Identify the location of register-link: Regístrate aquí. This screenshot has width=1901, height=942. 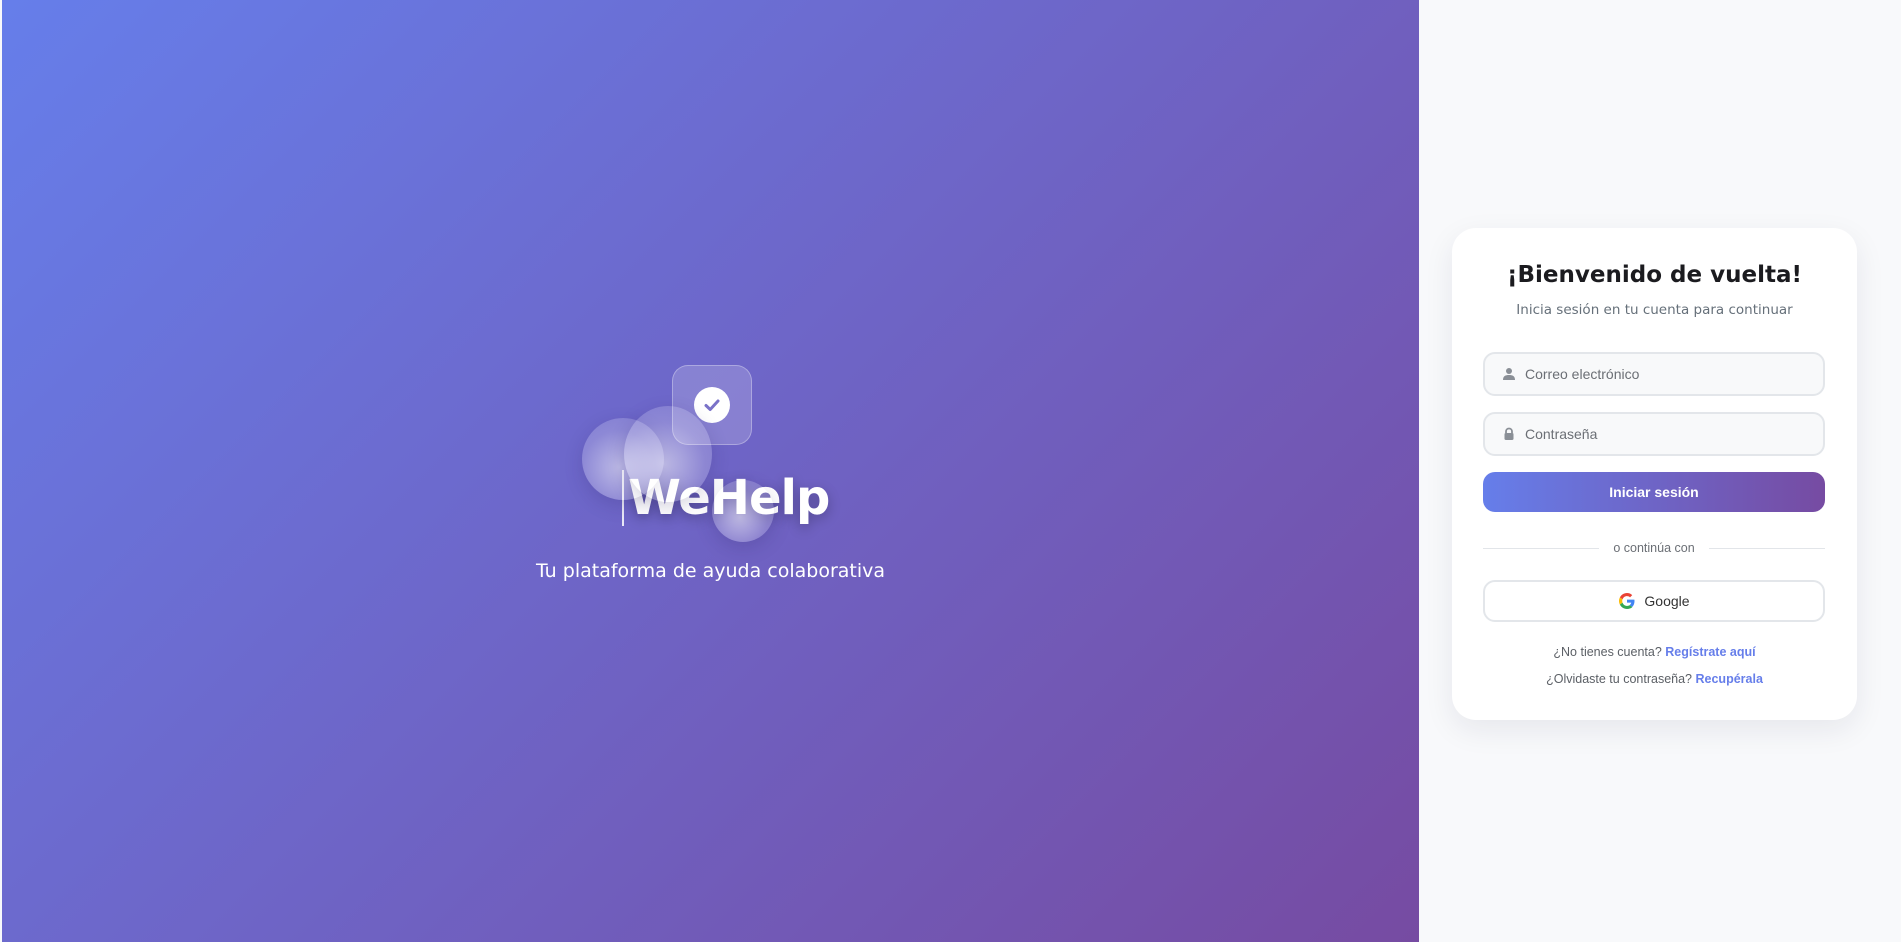
(1710, 652).